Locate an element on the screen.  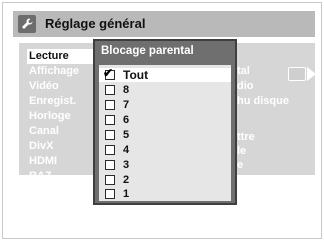
arrow-right-icon is located at coordinates (311, 74).